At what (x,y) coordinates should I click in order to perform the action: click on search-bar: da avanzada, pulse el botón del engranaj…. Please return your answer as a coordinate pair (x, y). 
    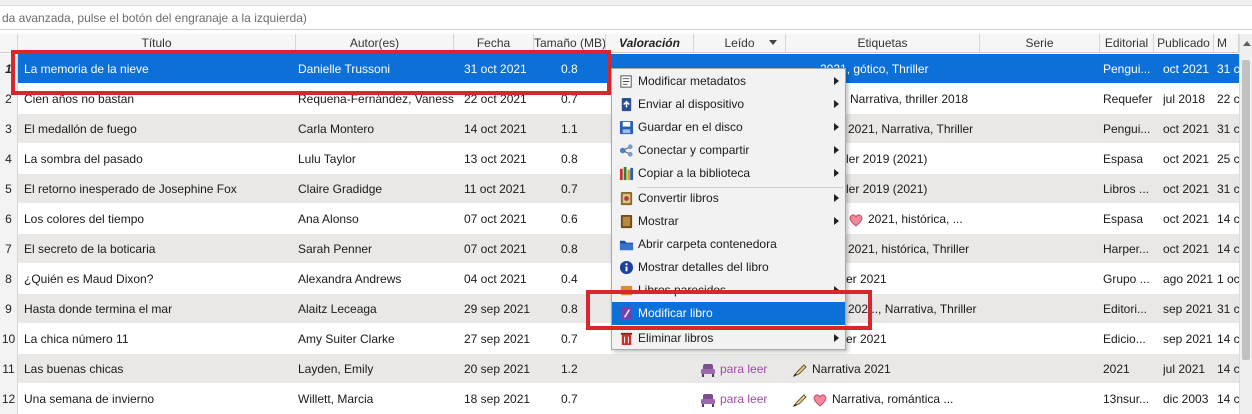
    Looking at the image, I should click on (626, 18).